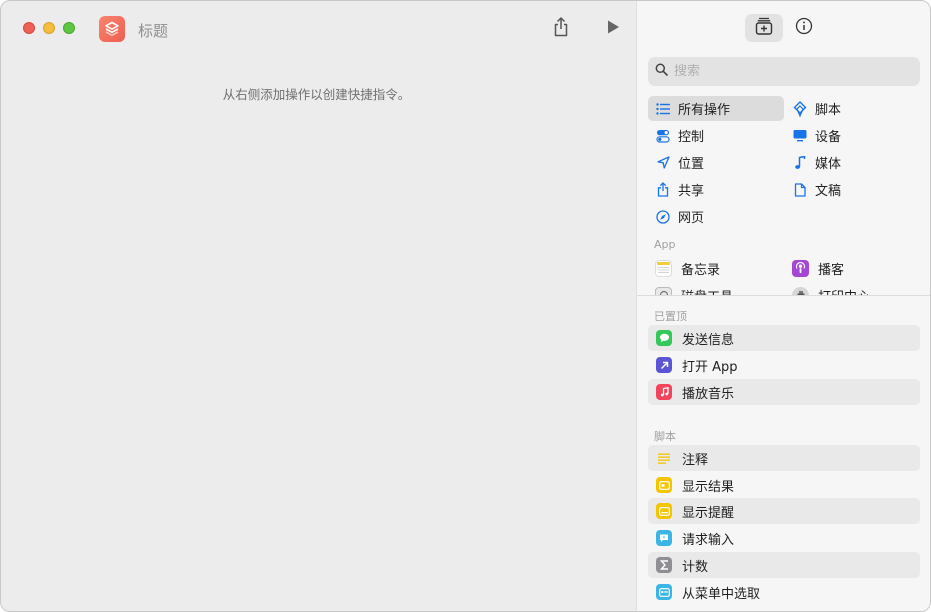 The image size is (931, 612). Describe the element at coordinates (664, 592) in the screenshot. I see `choose-menu-icon` at that location.